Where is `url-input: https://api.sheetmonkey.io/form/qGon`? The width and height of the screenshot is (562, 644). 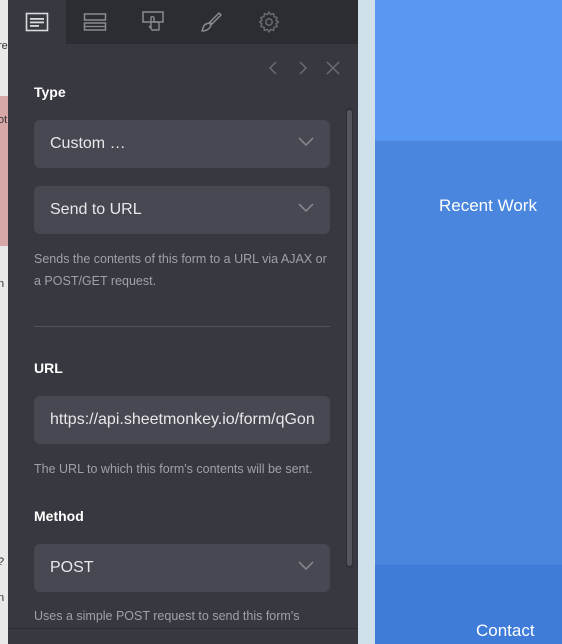
url-input: https://api.sheetmonkey.io/form/qGon is located at coordinates (182, 420).